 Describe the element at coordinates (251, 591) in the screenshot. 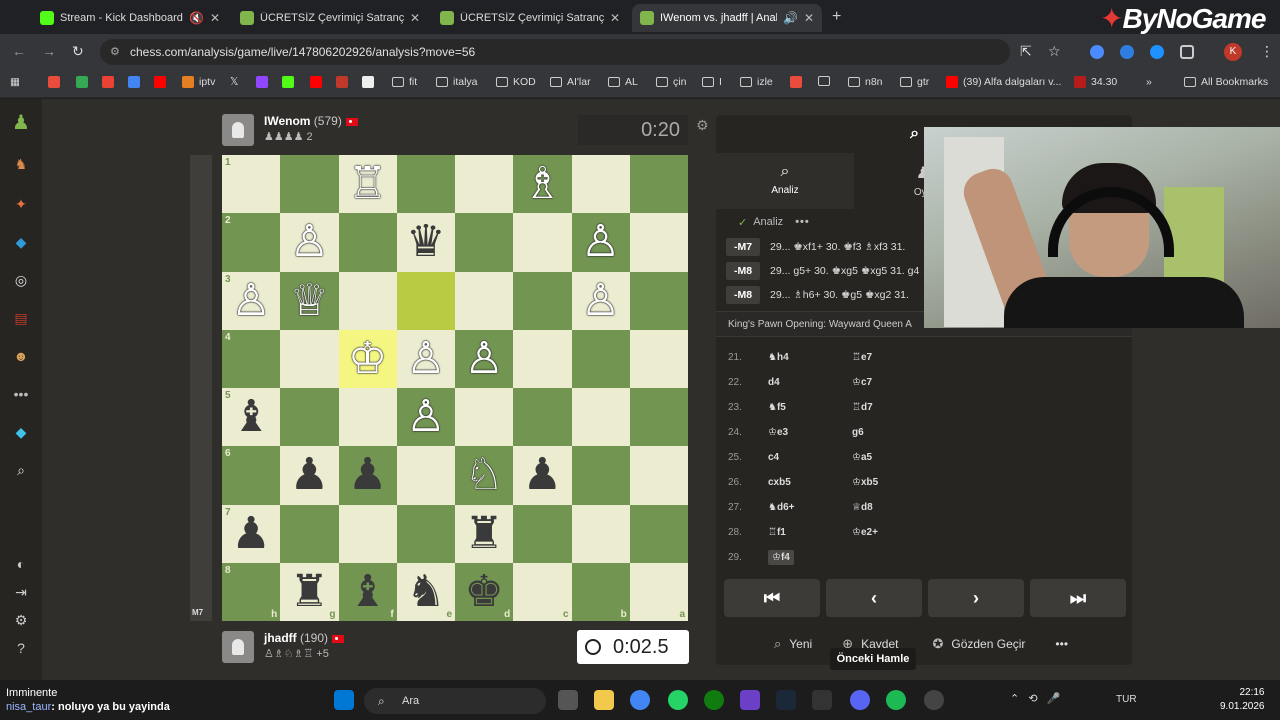

I see `board-square: 8h` at that location.